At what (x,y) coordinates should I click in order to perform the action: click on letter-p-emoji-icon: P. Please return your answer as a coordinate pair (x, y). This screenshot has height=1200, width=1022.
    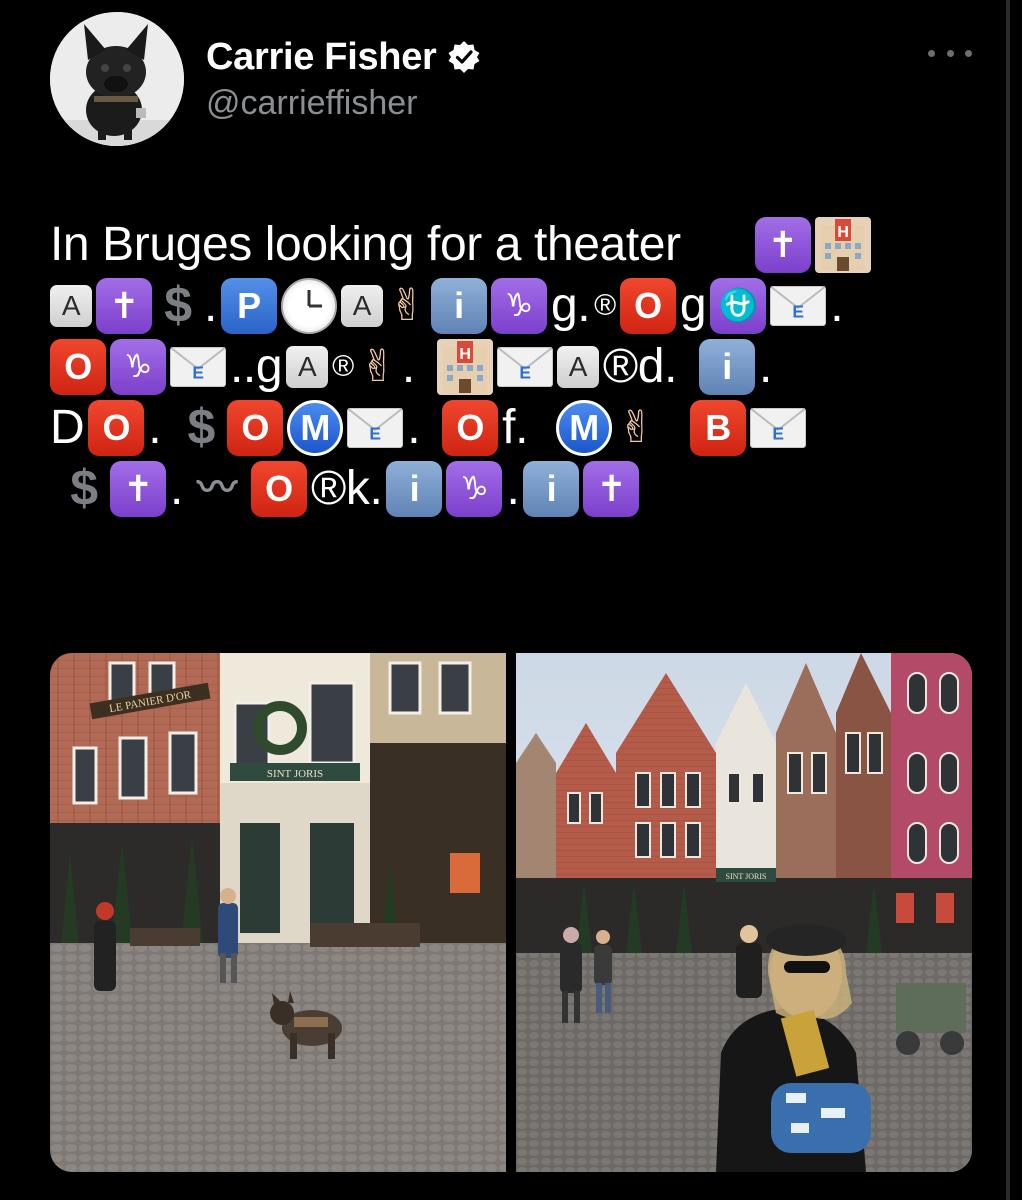
    Looking at the image, I should click on (248, 305).